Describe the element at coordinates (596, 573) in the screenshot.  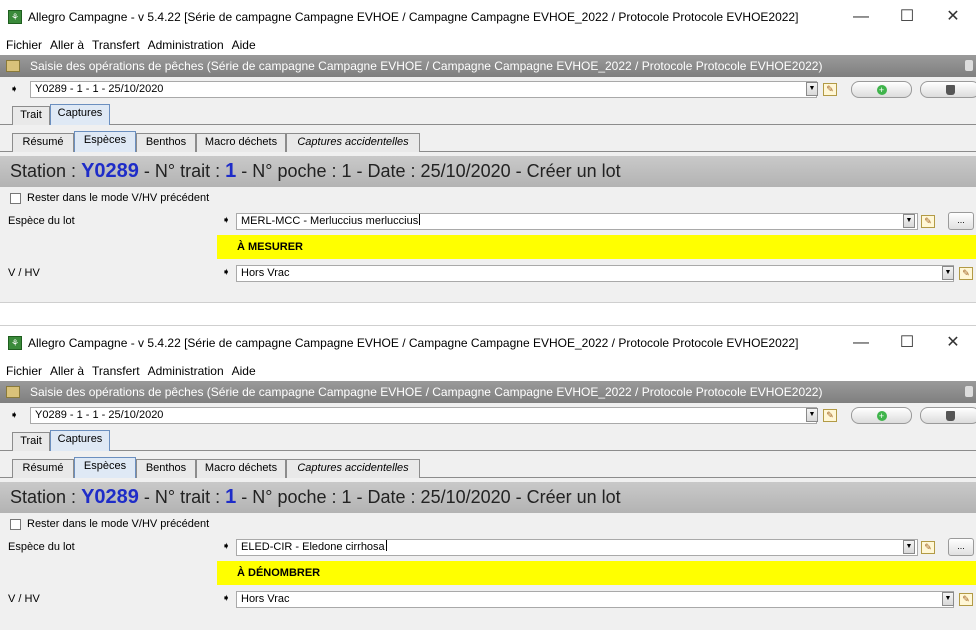
I see `status-banner: À DÉNOMBRER` at that location.